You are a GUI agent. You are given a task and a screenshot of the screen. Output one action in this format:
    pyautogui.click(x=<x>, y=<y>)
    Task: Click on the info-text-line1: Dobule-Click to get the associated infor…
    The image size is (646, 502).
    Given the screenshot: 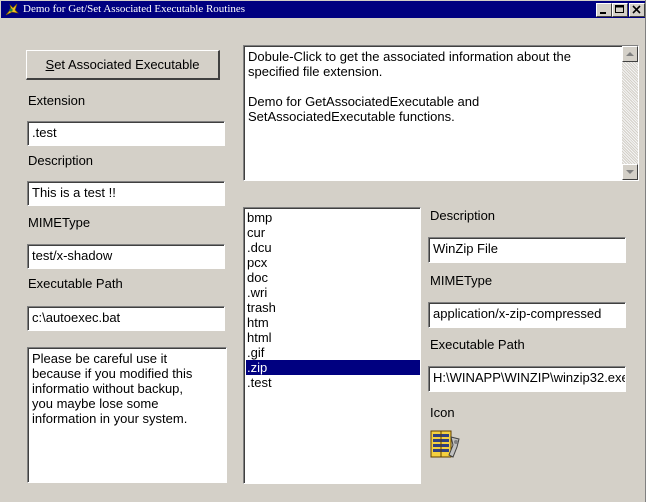 What is the action you would take?
    pyautogui.click(x=411, y=64)
    